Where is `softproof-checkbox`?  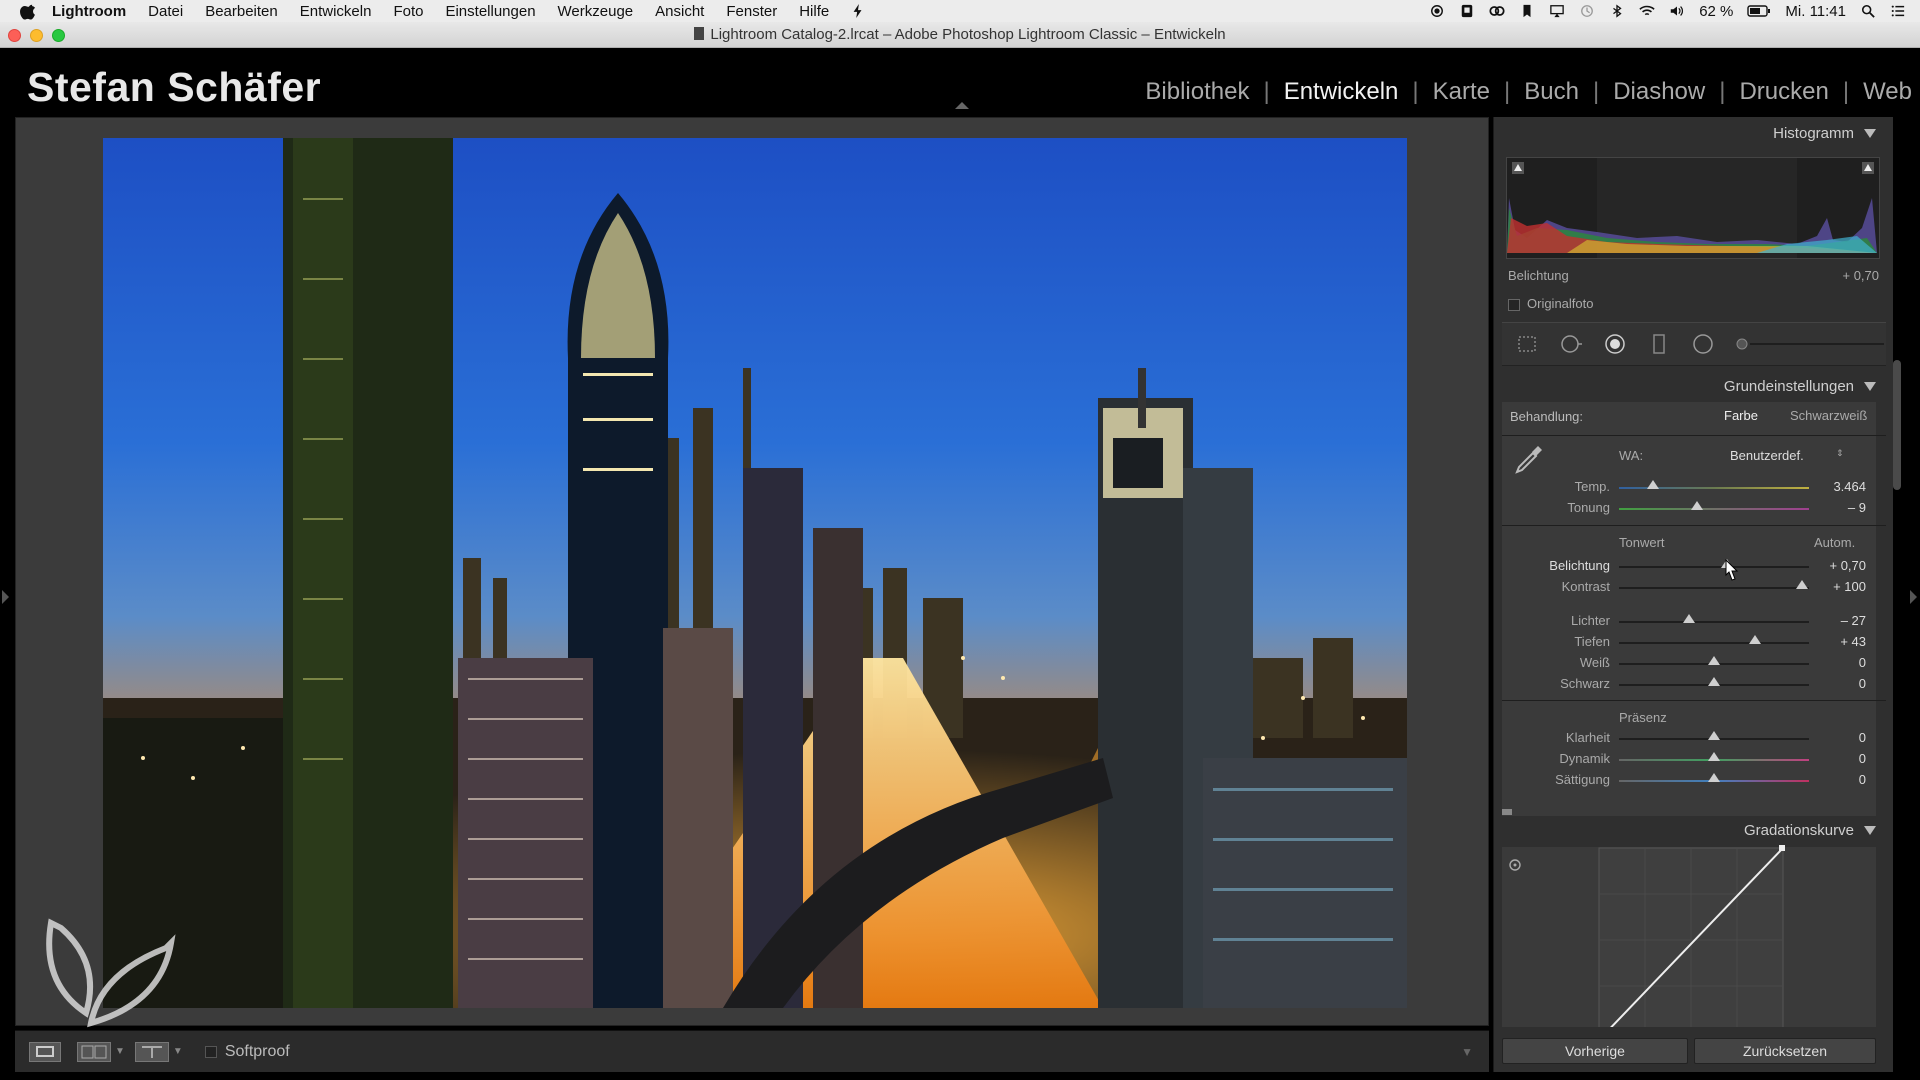 softproof-checkbox is located at coordinates (210, 1051).